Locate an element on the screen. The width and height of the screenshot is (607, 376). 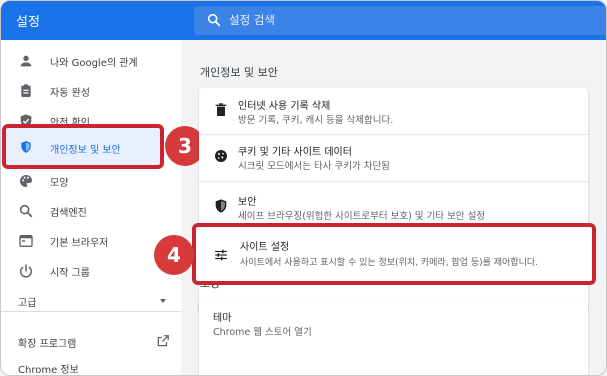
row-description: 방문 기록, 쿠키, 캐시 등을 삭제합니다. is located at coordinates (316, 120).